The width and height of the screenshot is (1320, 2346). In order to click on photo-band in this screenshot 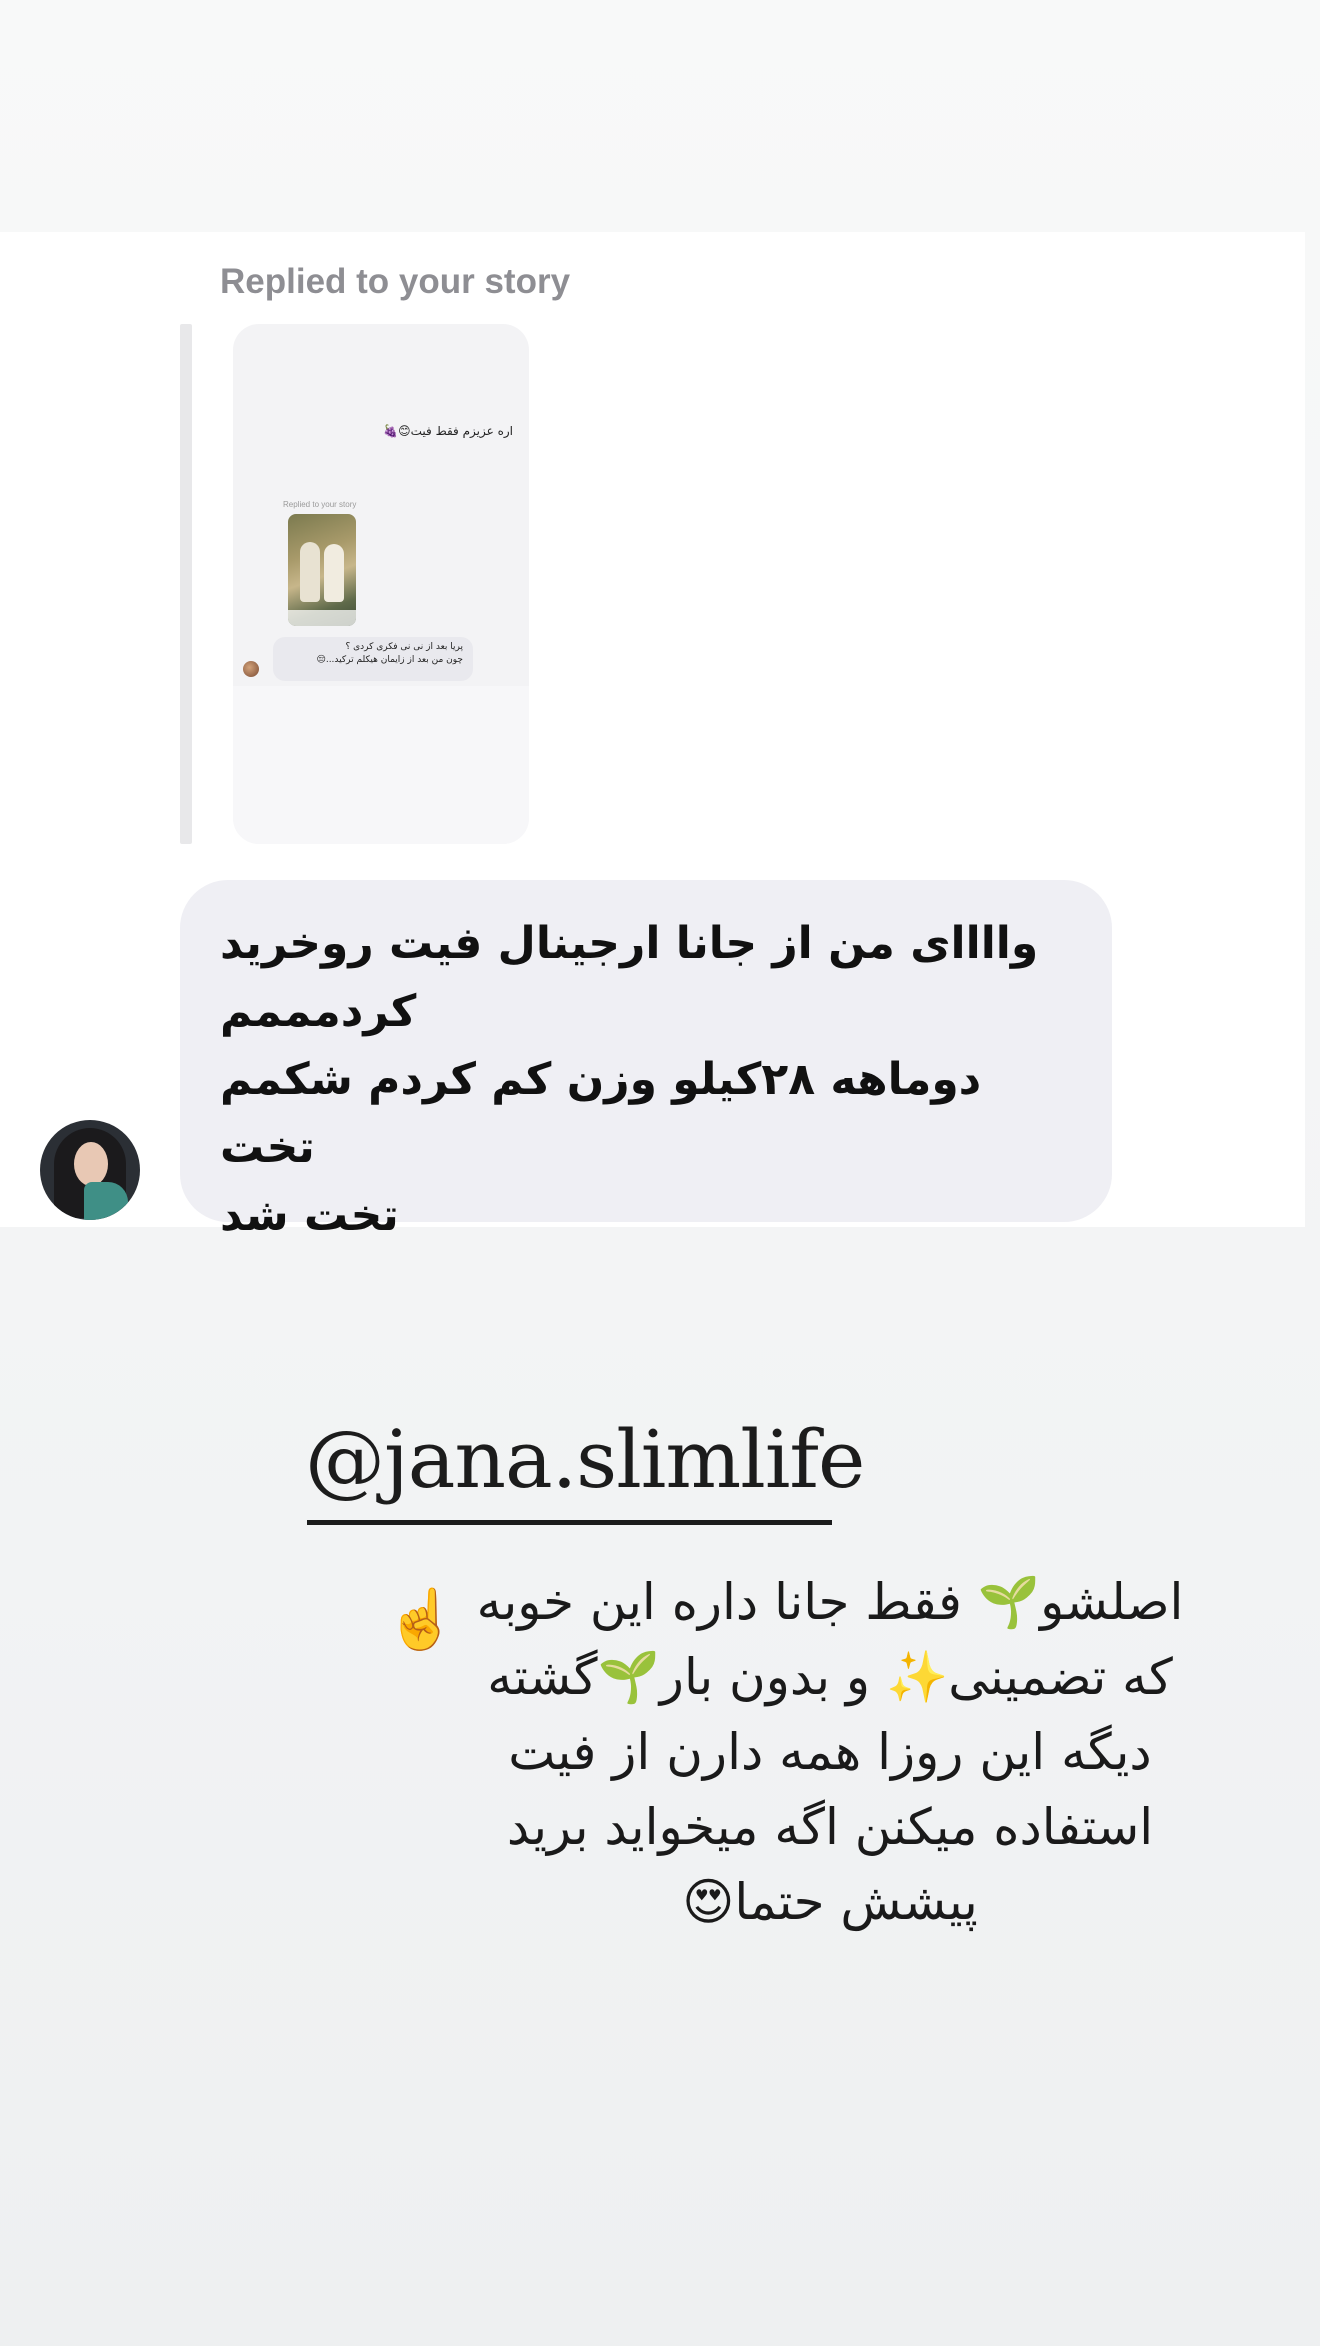, I will do `click(322, 618)`.